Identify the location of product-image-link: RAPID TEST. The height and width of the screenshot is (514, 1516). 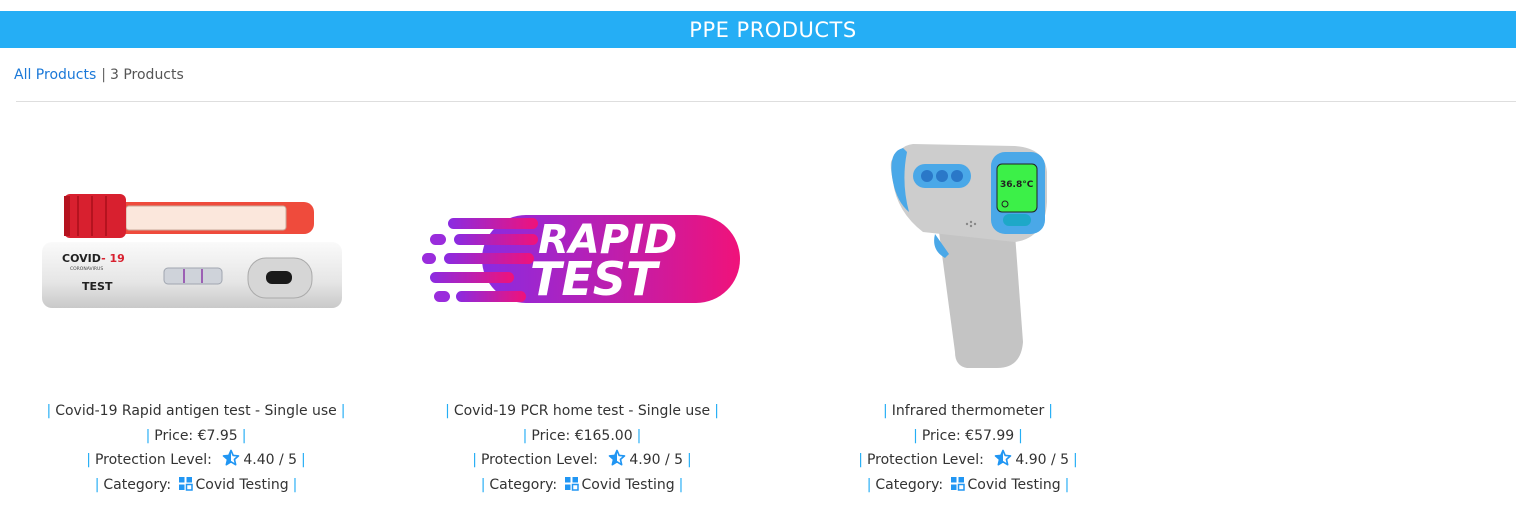
(582, 257).